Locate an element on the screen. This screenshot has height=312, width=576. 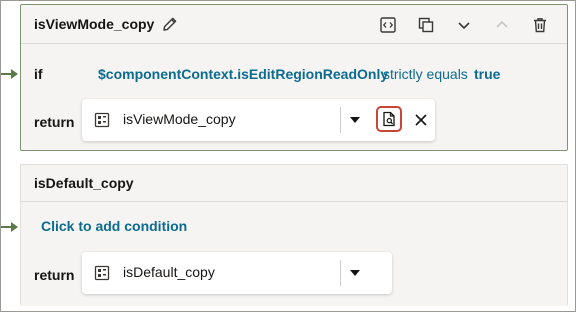
return-value-select: isViewMode_copy is located at coordinates (258, 120).